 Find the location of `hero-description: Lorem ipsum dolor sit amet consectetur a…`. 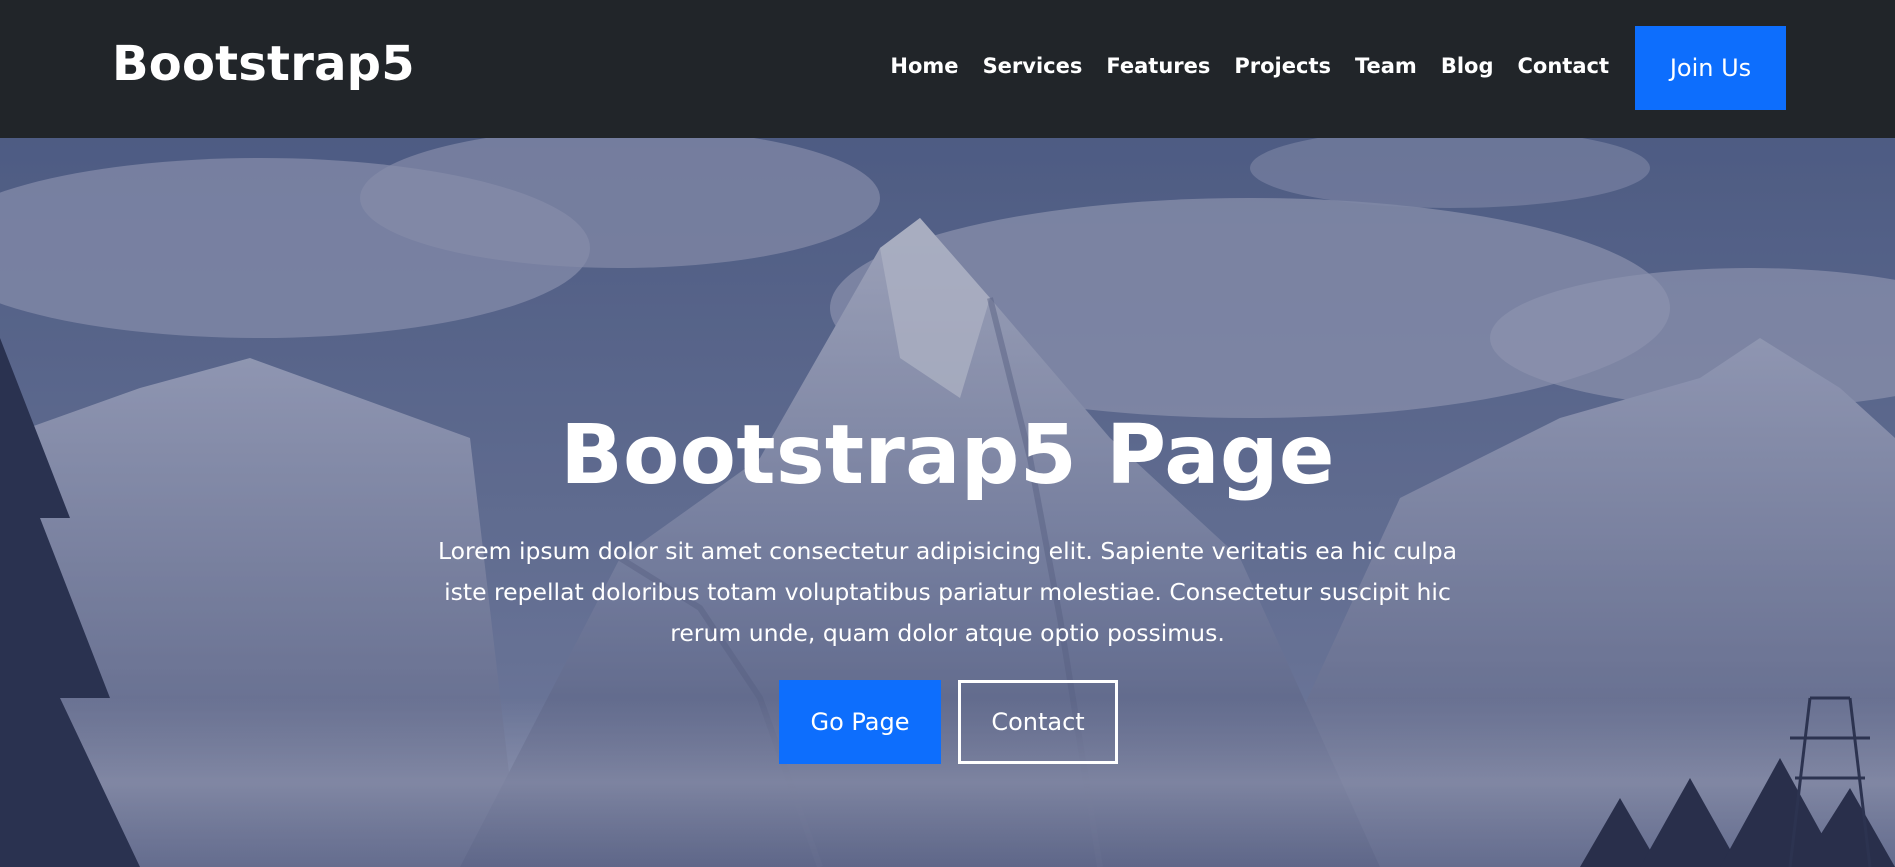

hero-description: Lorem ipsum dolor sit amet consectetur a… is located at coordinates (947, 592).